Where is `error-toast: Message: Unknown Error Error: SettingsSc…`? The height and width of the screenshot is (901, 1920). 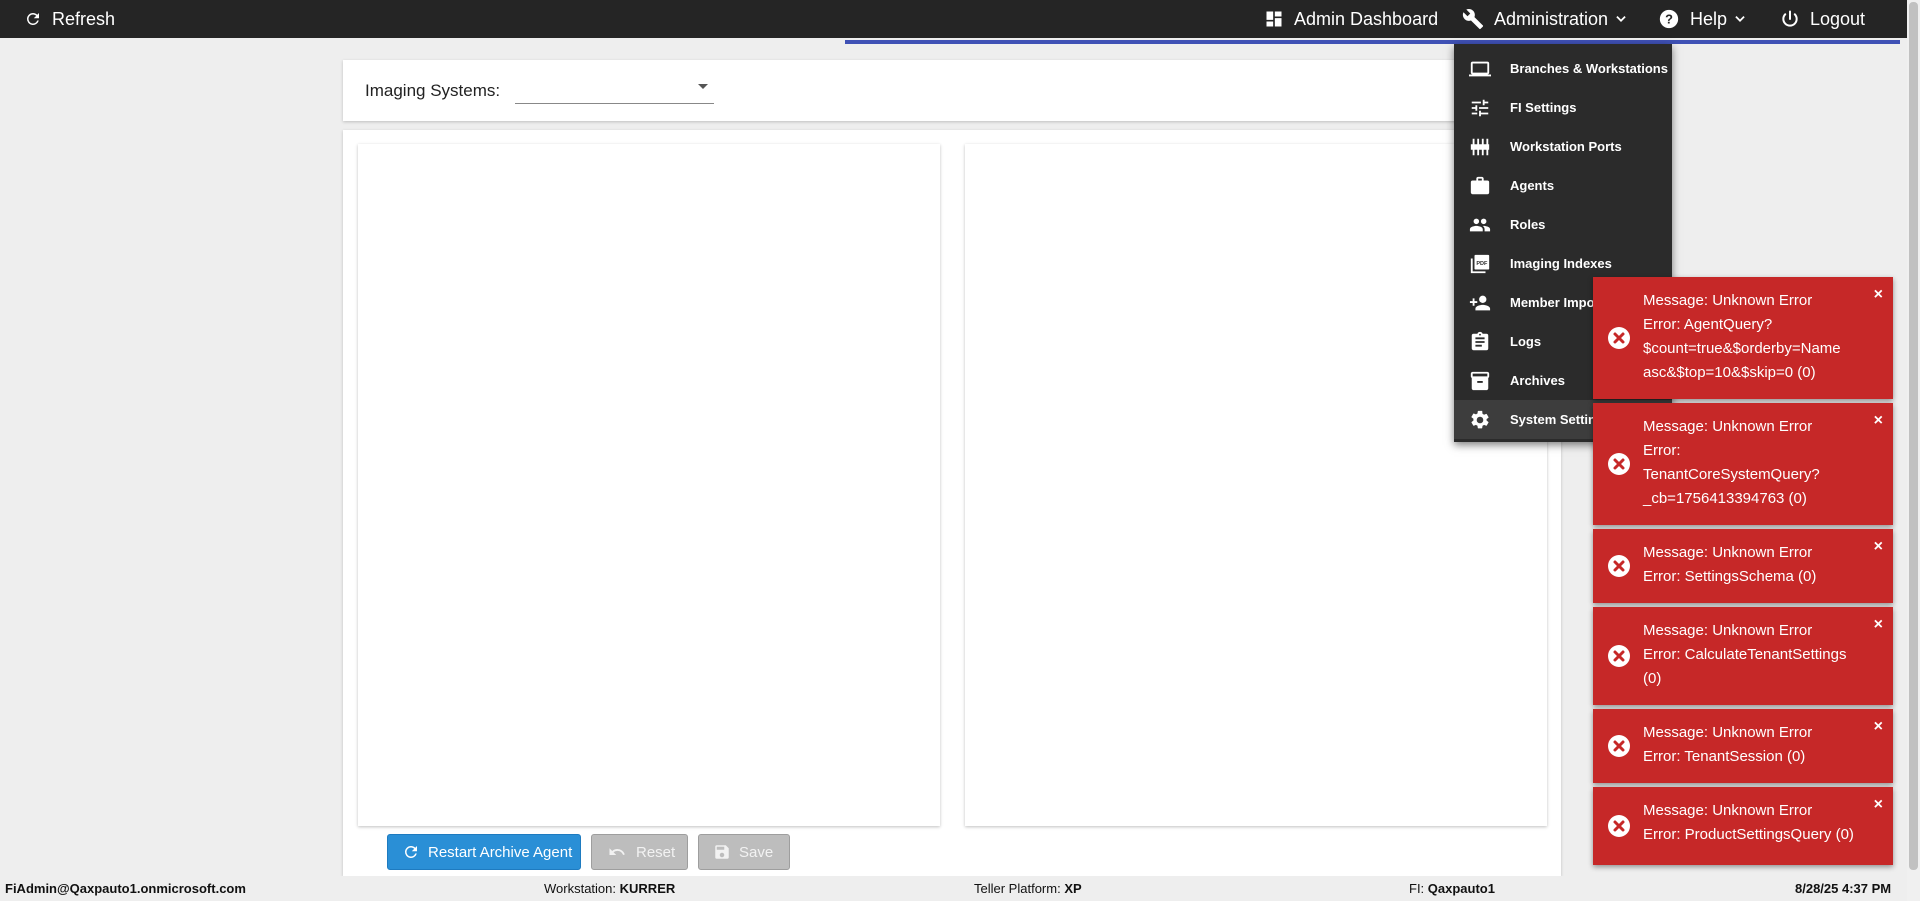 error-toast: Message: Unknown Error Error: SettingsSc… is located at coordinates (1743, 566).